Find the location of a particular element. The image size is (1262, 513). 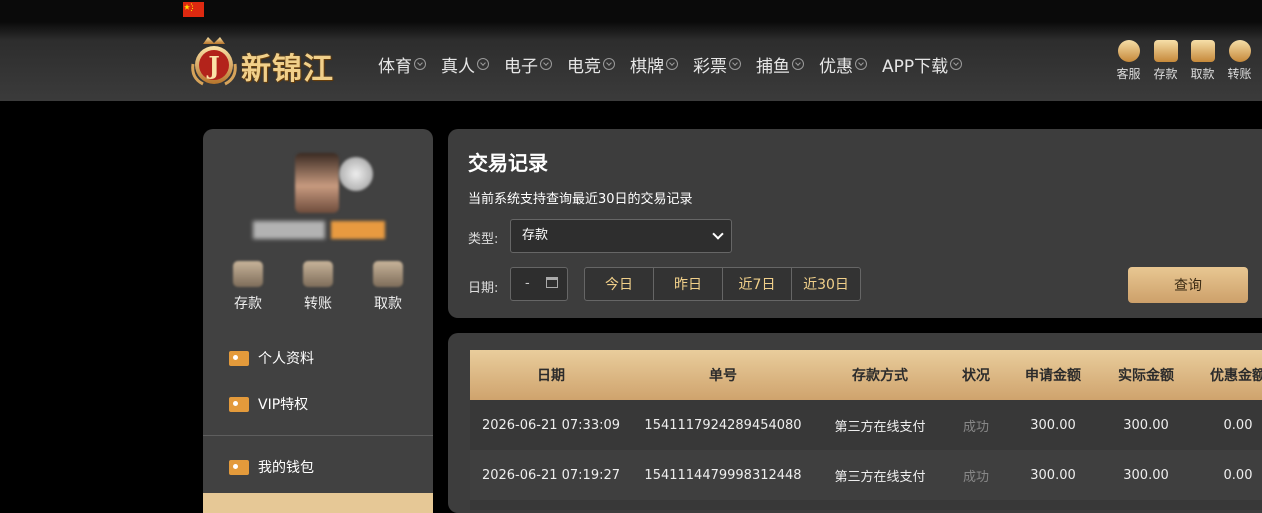

sidebar-menu: 个人资料 VIP特权 我的钱包 is located at coordinates (318, 412).